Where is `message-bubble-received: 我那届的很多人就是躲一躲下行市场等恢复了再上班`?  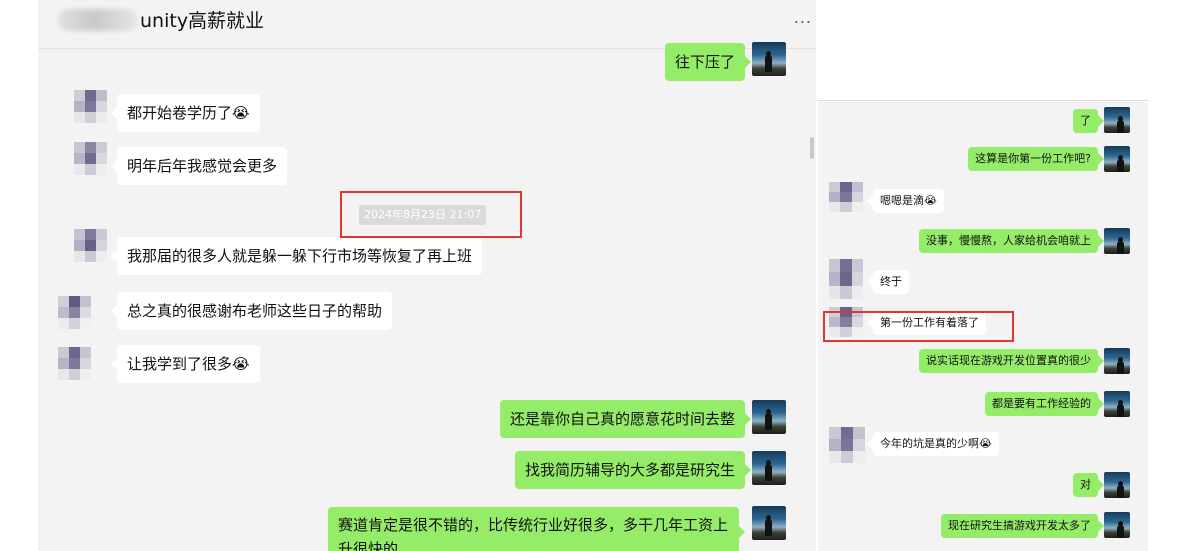 message-bubble-received: 我那届的很多人就是躲一躲下行市场等恢复了再上班 is located at coordinates (296, 256).